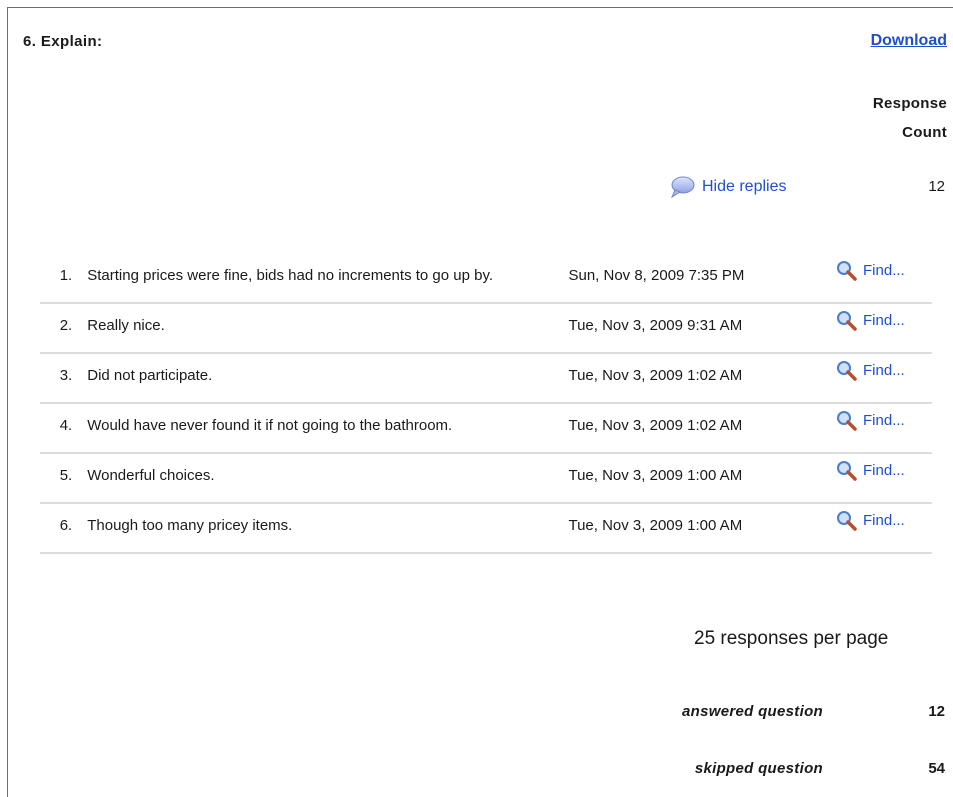 This screenshot has height=797, width=953. I want to click on question-title: 6. Explain:, so click(63, 41).